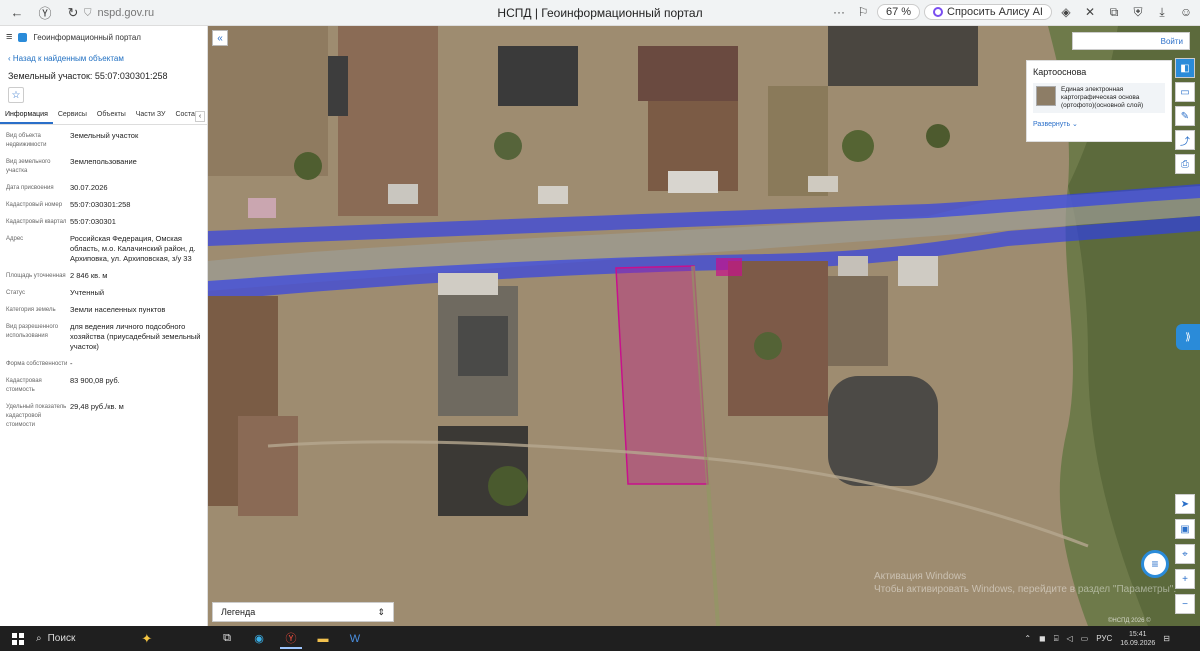 The height and width of the screenshot is (651, 1200). Describe the element at coordinates (1188, 337) in the screenshot. I see `side-panel-tab: ⟫` at that location.